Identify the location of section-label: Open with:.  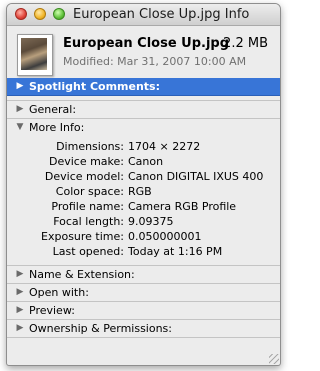
(59, 292).